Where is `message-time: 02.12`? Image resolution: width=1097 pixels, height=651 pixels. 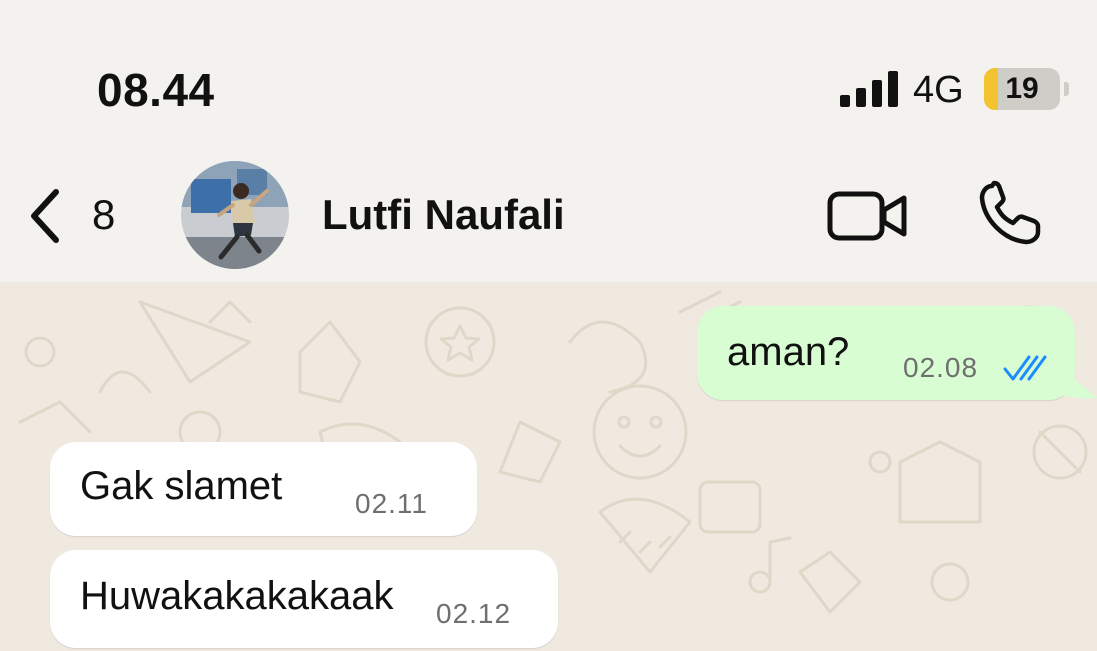 message-time: 02.12 is located at coordinates (474, 613).